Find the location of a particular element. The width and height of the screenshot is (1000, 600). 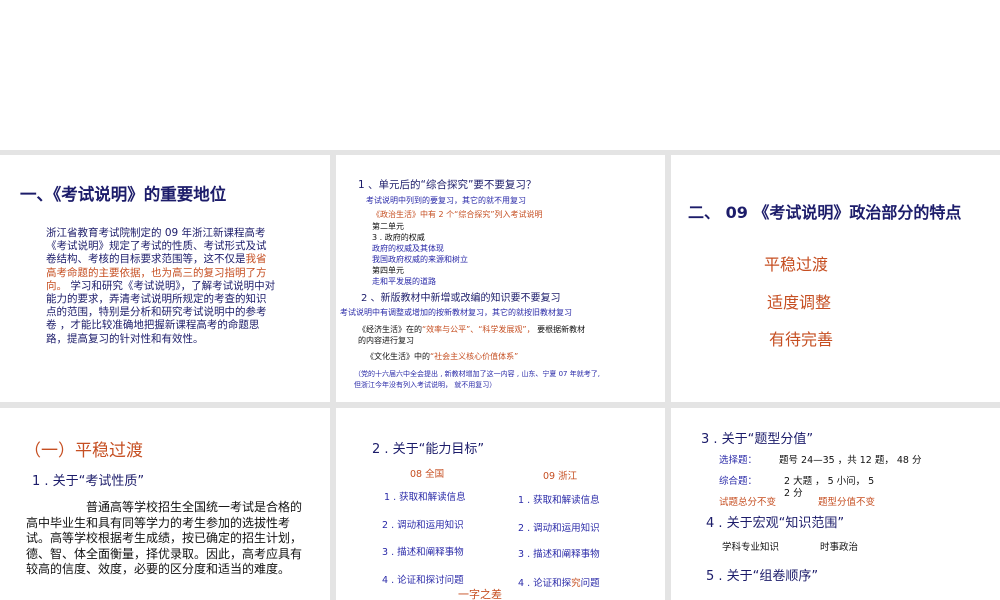

text: 《文化生活》中的 is located at coordinates (398, 356).